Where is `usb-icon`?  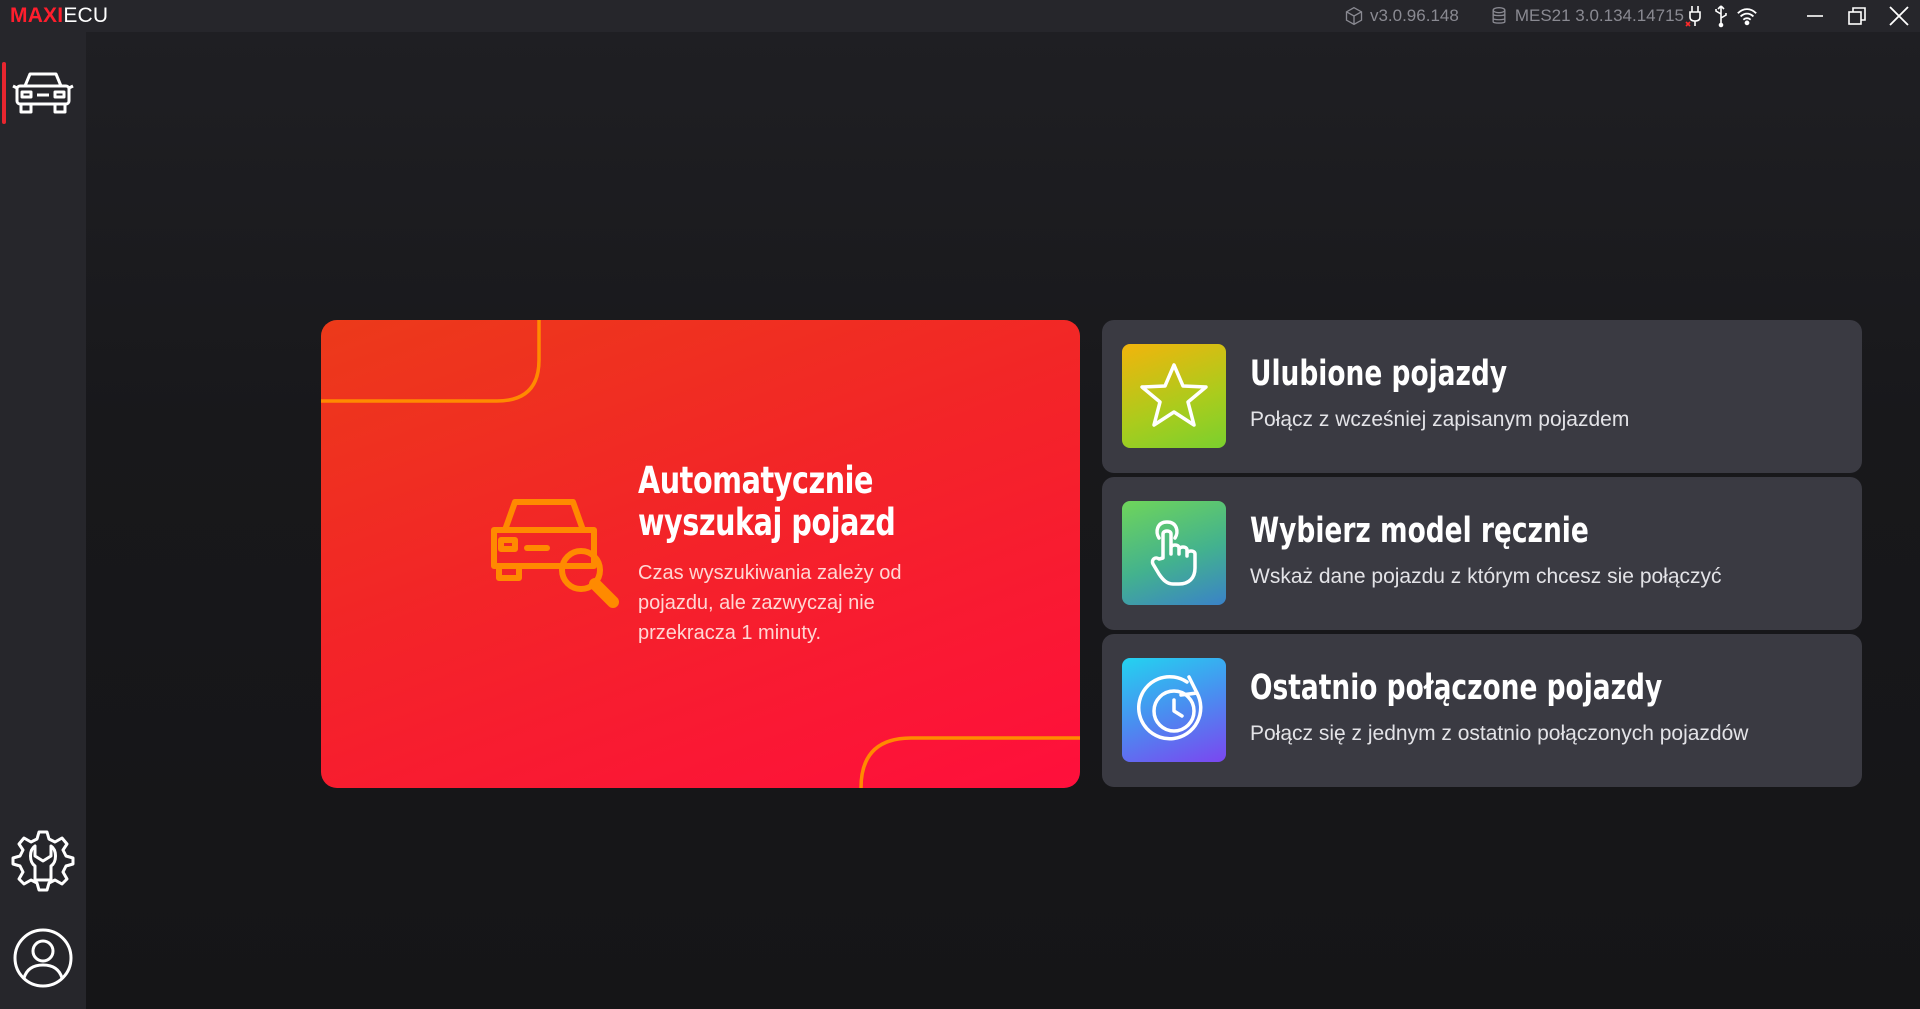
usb-icon is located at coordinates (1721, 16).